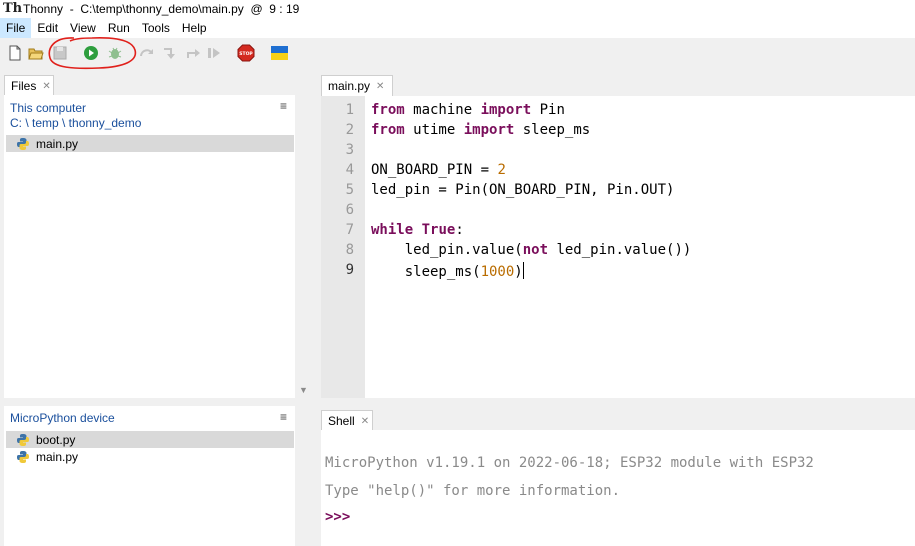  Describe the element at coordinates (15, 53) in the screenshot. I see `new-file-icon` at that location.